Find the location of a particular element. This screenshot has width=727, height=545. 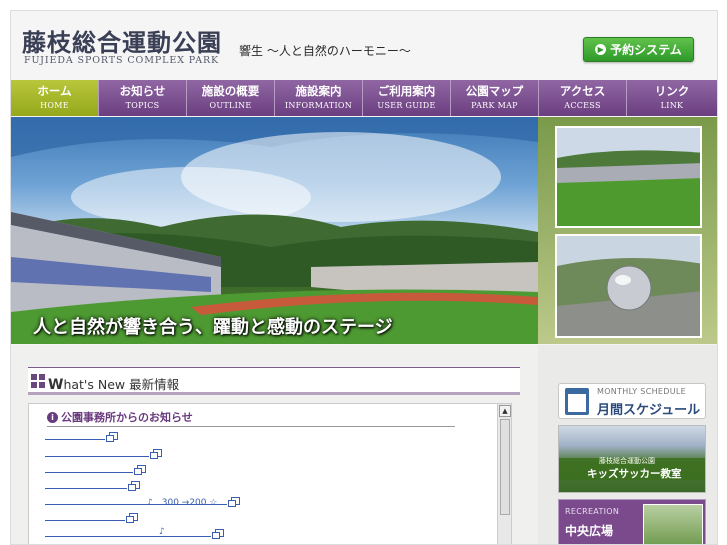

monument-thumbnail is located at coordinates (628, 286).